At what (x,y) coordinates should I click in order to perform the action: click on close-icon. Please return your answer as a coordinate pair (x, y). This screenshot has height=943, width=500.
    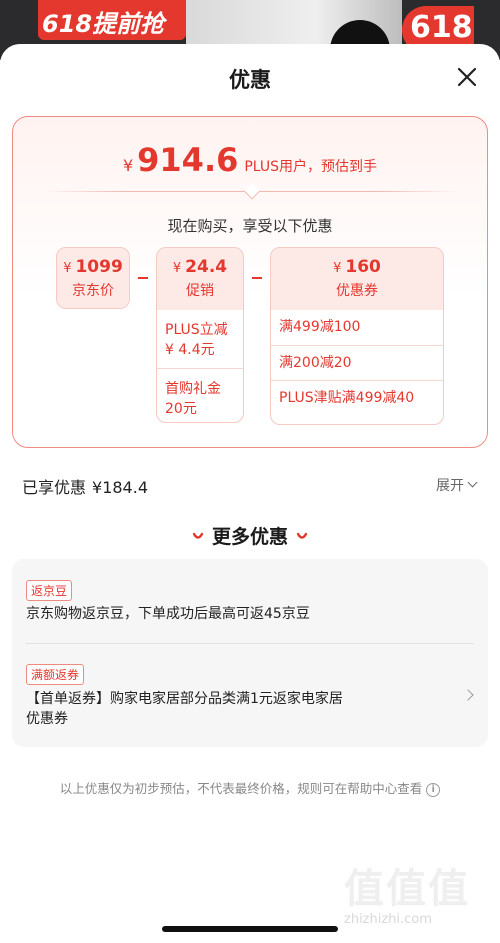
    Looking at the image, I should click on (467, 77).